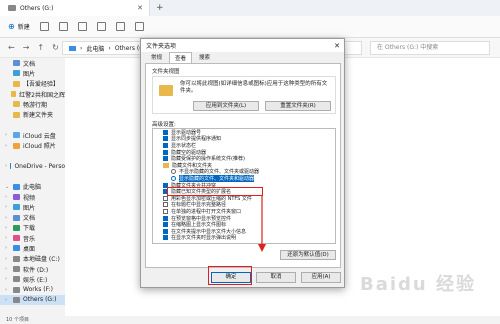 The image size is (500, 324). I want to click on annotation-highlight-option, so click(215, 191).